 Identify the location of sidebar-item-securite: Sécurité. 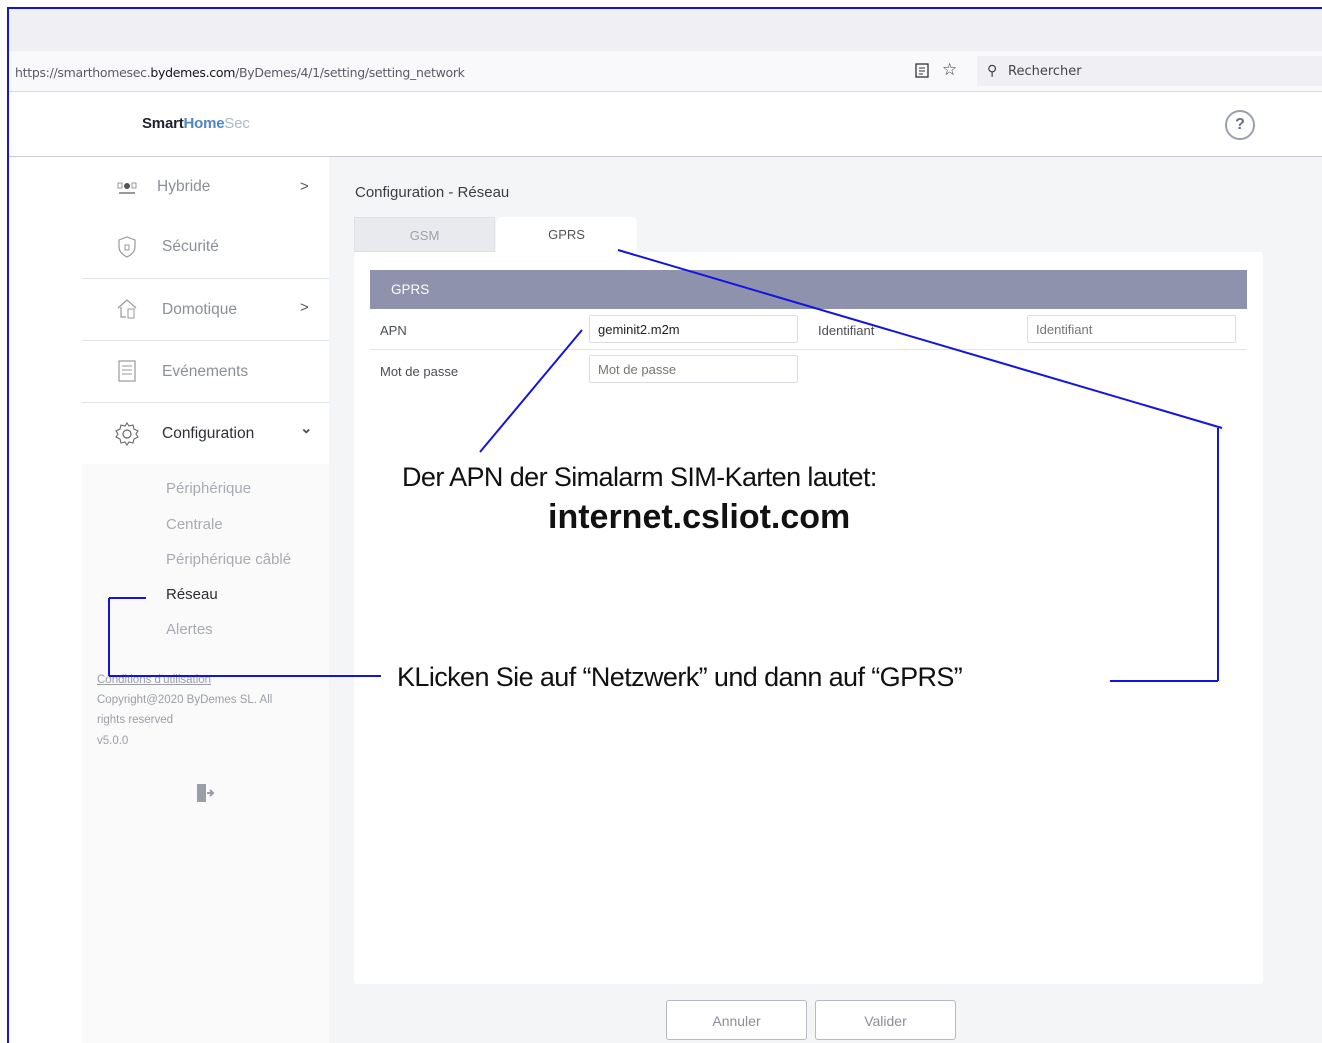
(205, 248).